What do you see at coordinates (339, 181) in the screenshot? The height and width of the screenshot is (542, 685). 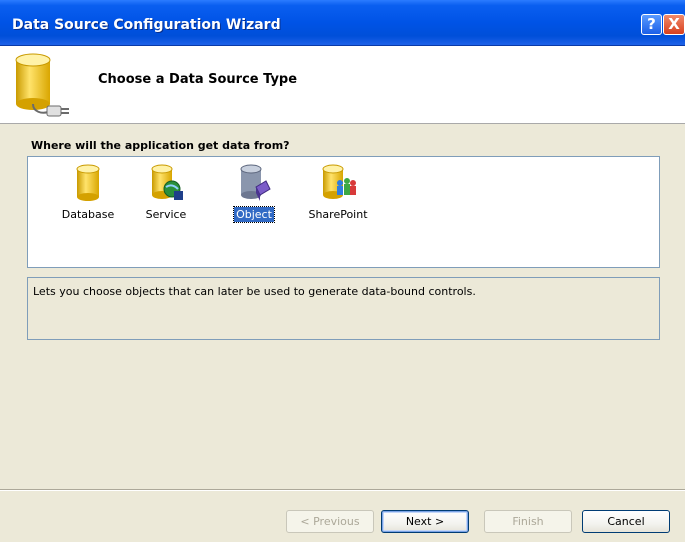 I see `sharepoint-icon` at bounding box center [339, 181].